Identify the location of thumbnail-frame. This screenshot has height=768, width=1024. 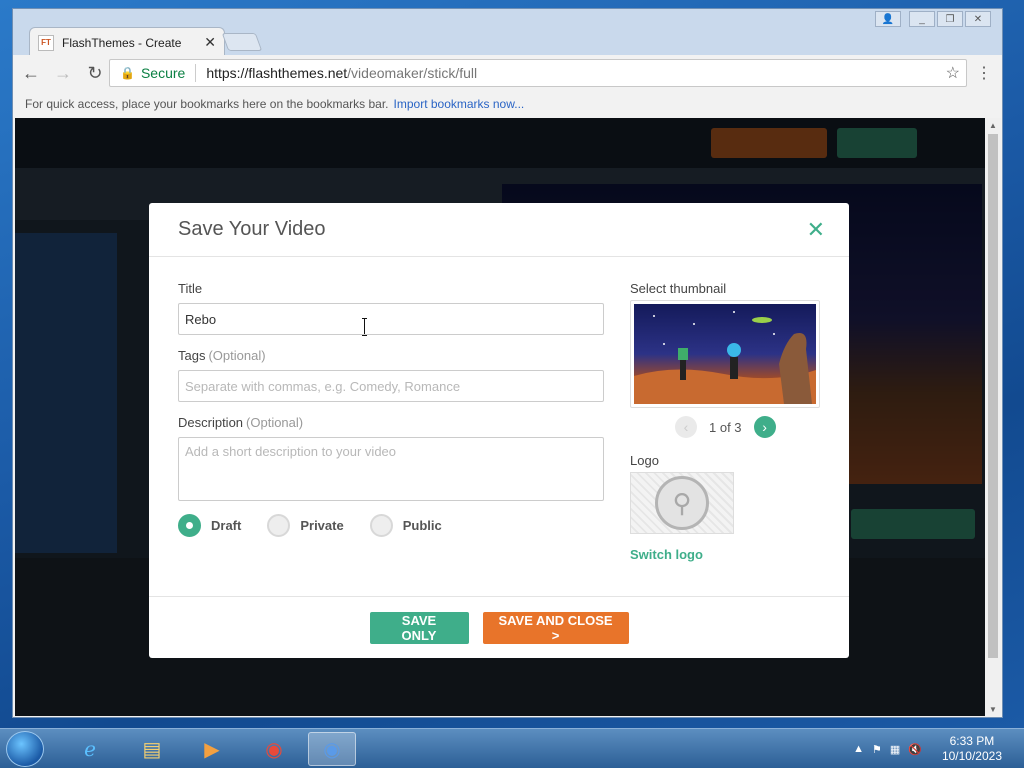
(725, 354).